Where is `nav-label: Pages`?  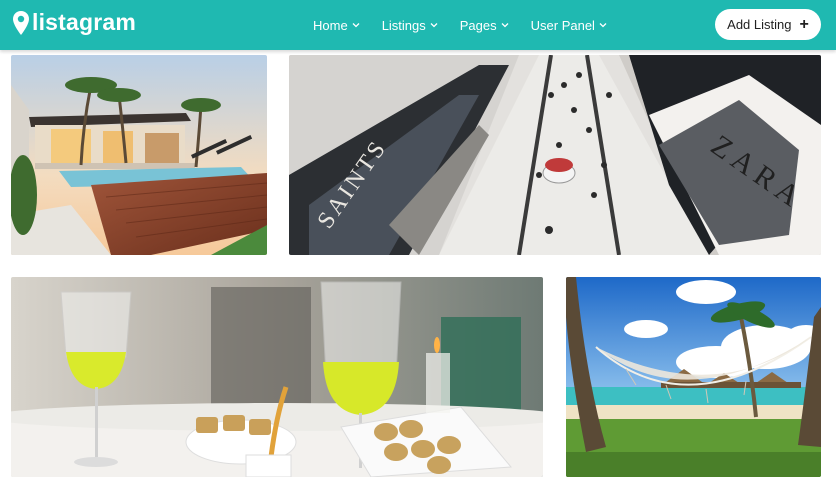 nav-label: Pages is located at coordinates (478, 25).